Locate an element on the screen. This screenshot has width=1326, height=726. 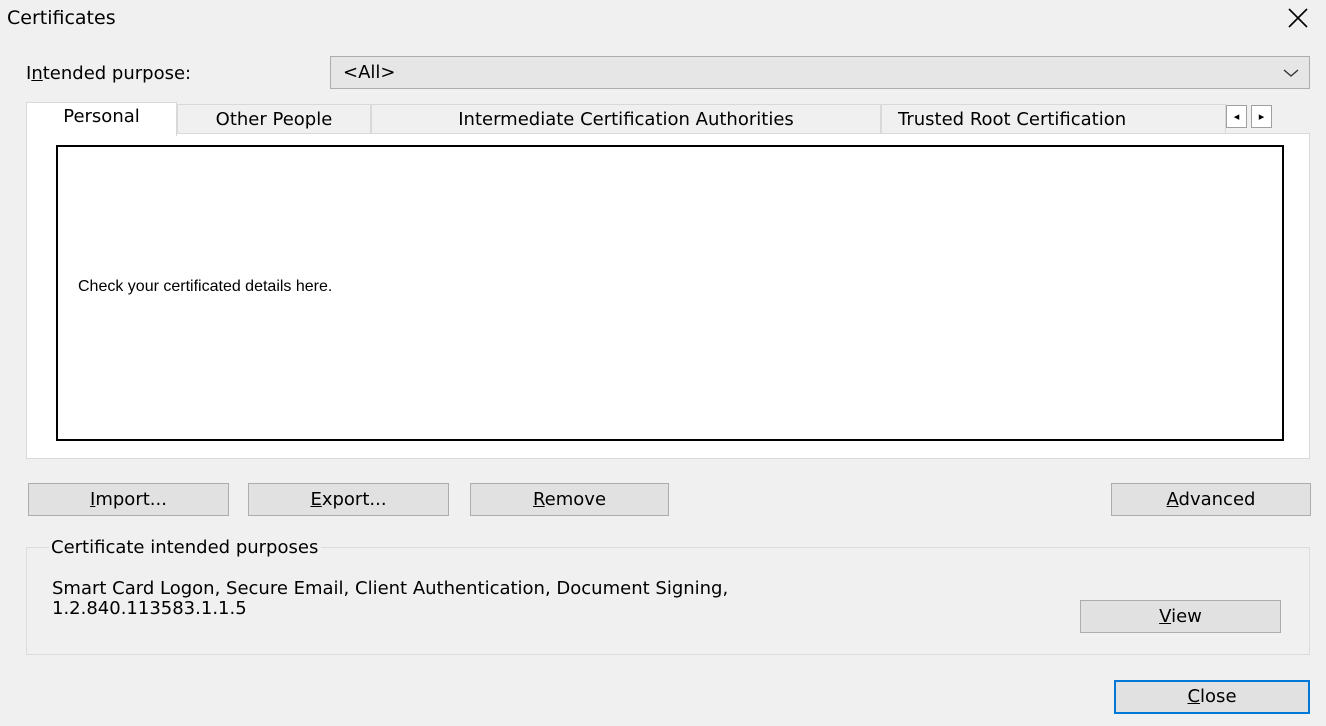
tab-intermediate-certification-authorities: Intermediate Certification Authorities is located at coordinates (626, 119).